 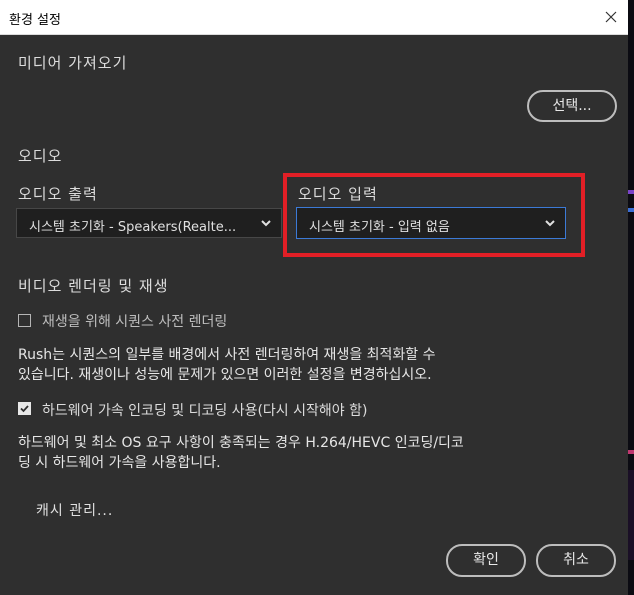 I want to click on checkmark-icon, so click(x=24, y=409).